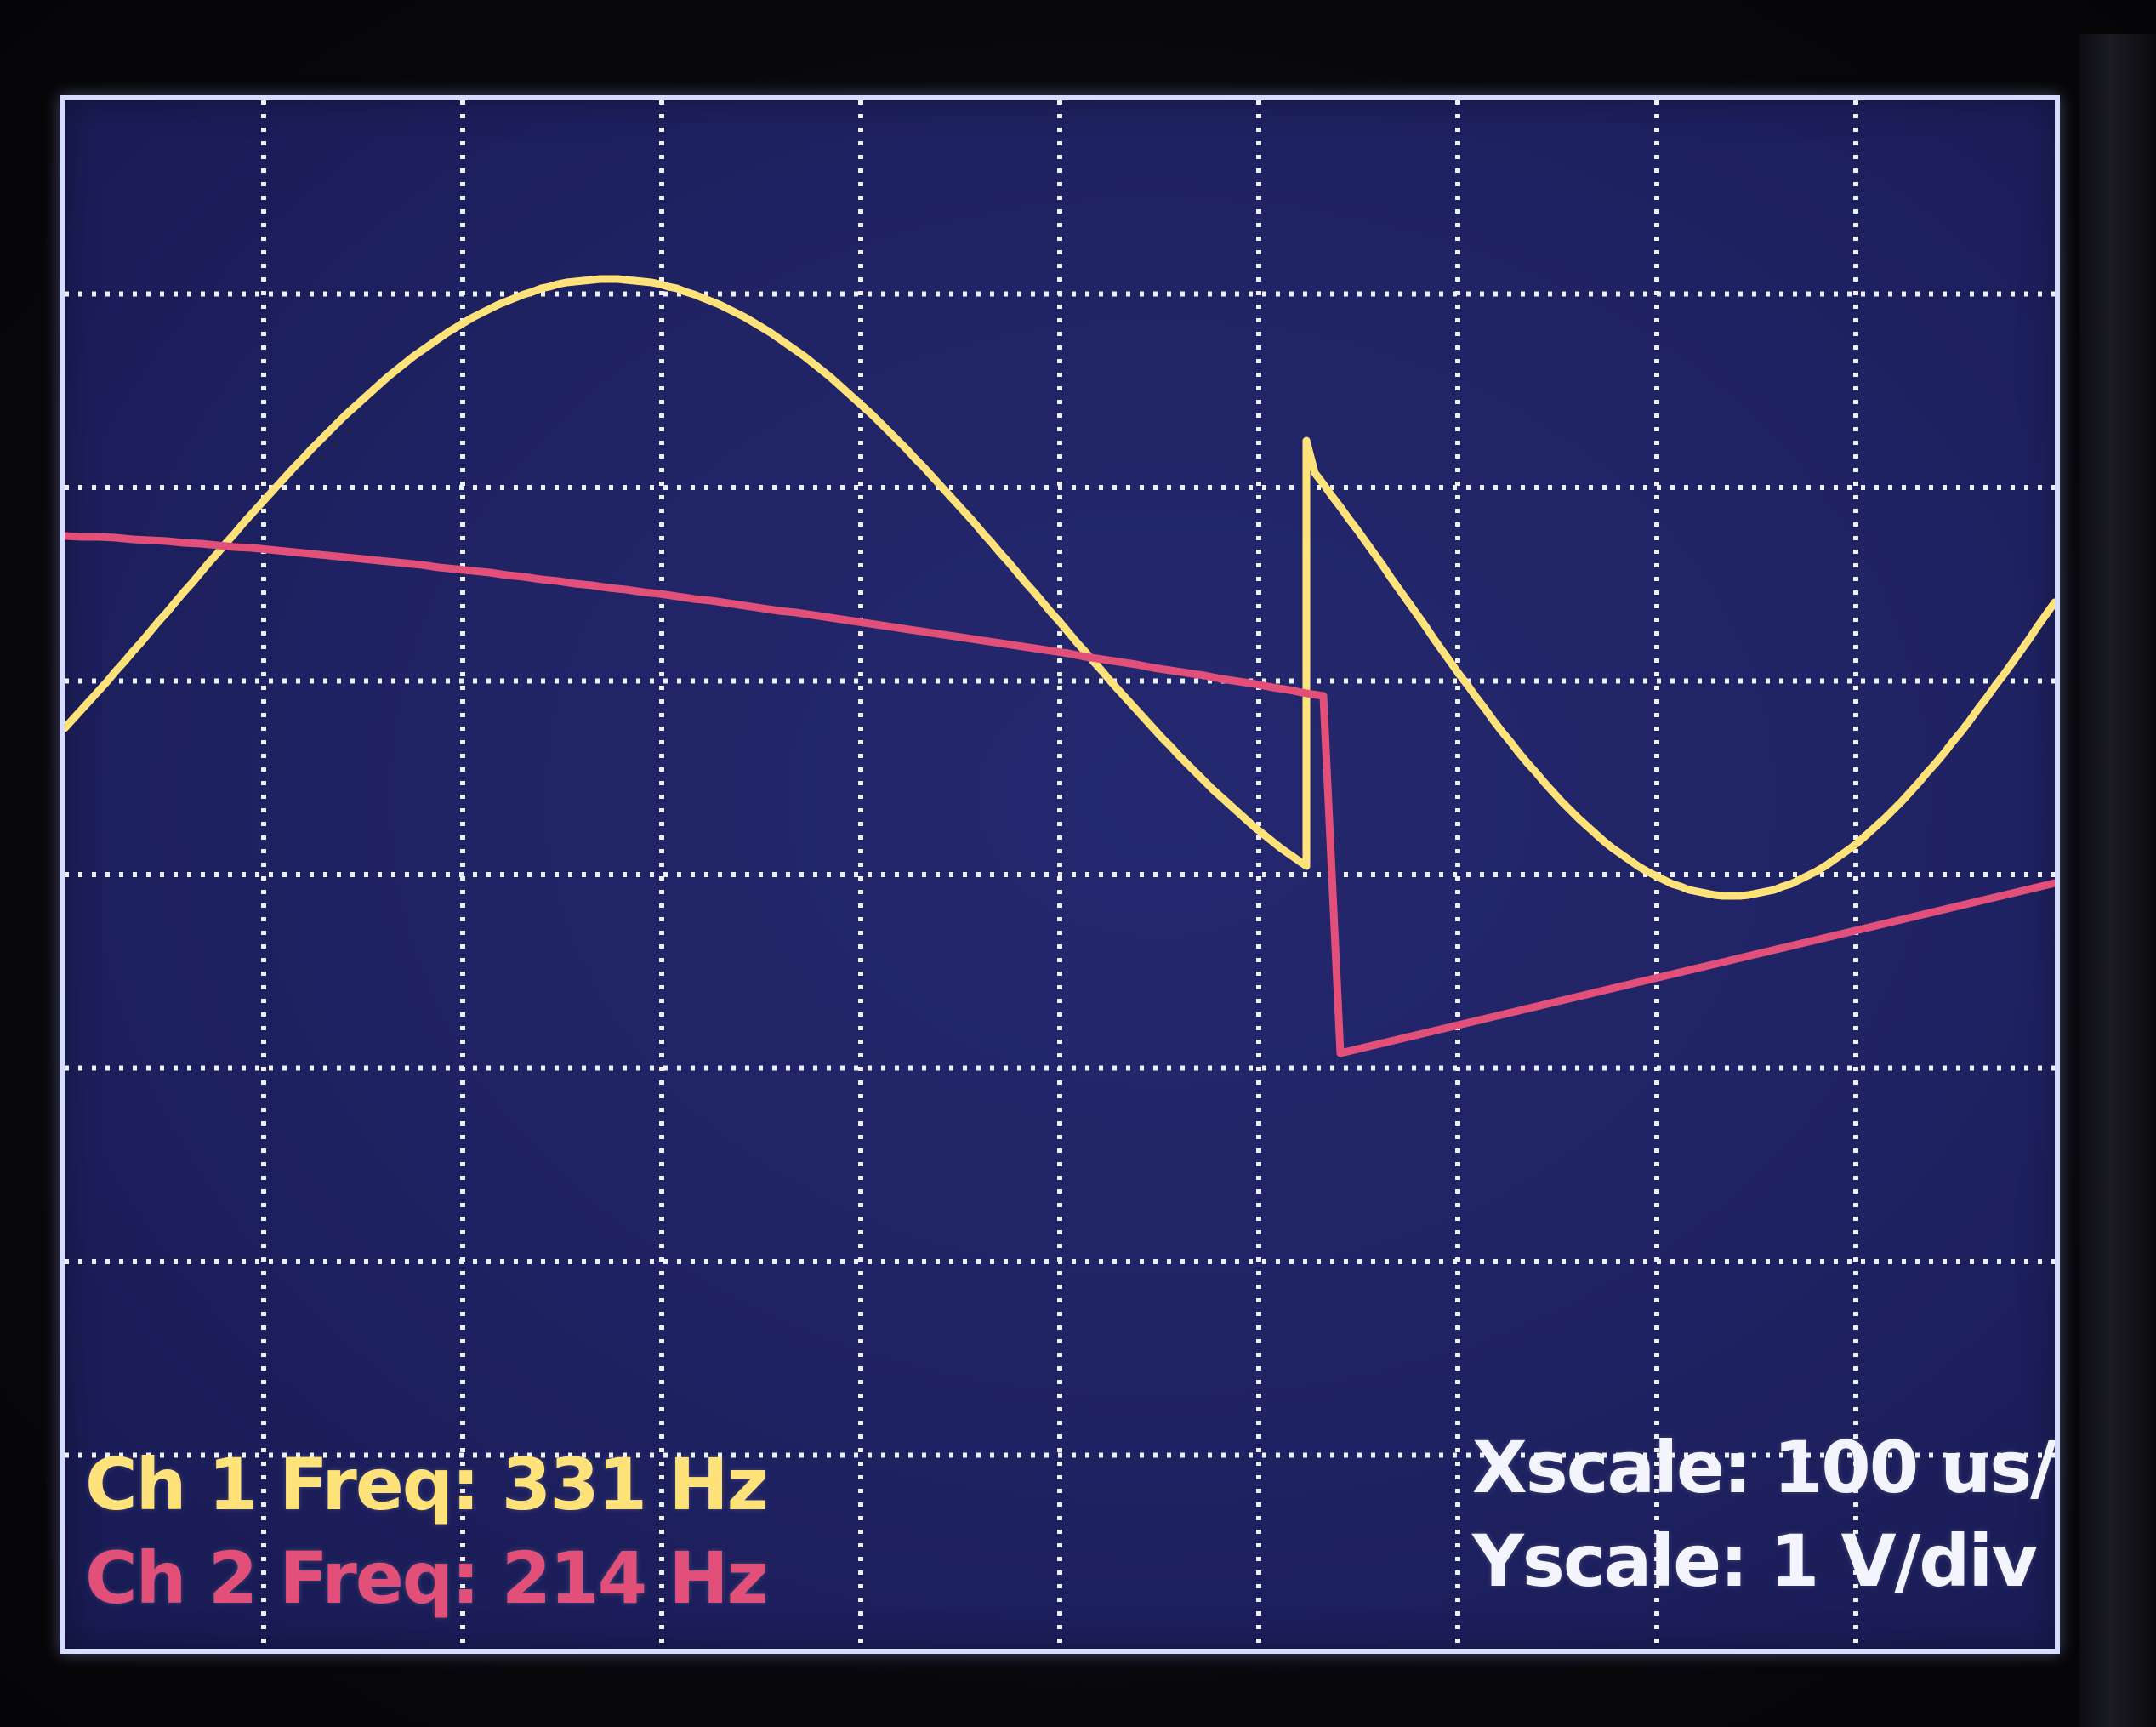 The height and width of the screenshot is (1727, 2156). Describe the element at coordinates (1904, 1561) in the screenshot. I see `y-scale-value: 1 V/div` at that location.